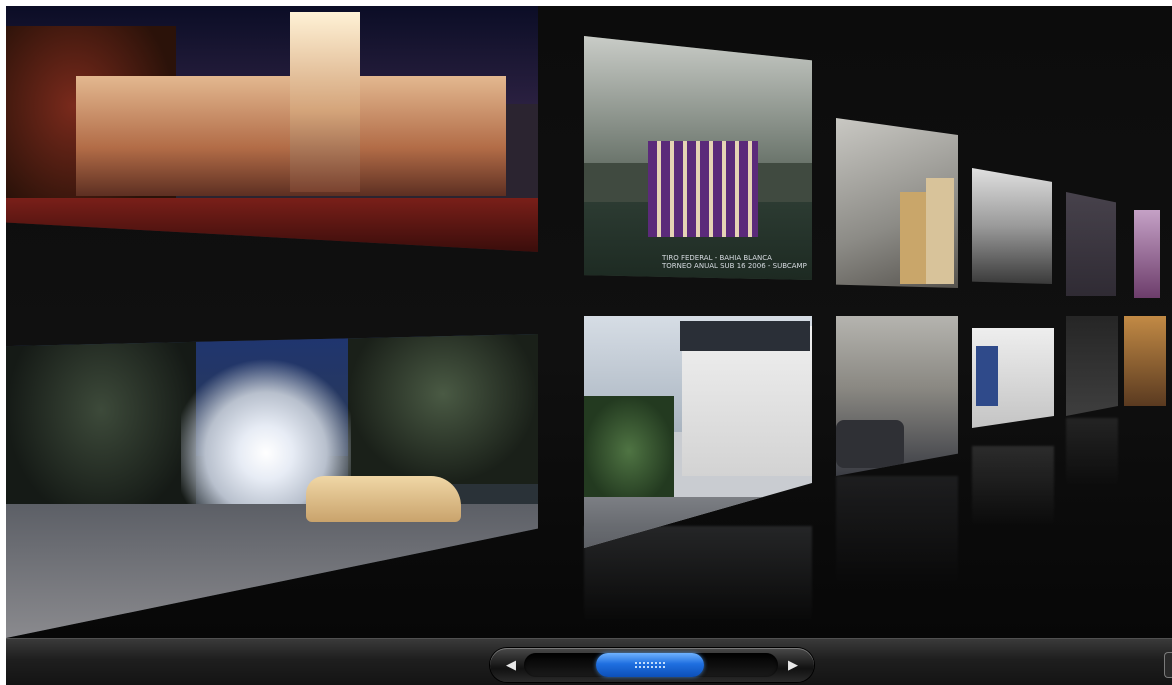  What do you see at coordinates (734, 266) in the screenshot?
I see `caption-line: TORNEO ANUAL SUB 16 2006 - SUBCAMP` at bounding box center [734, 266].